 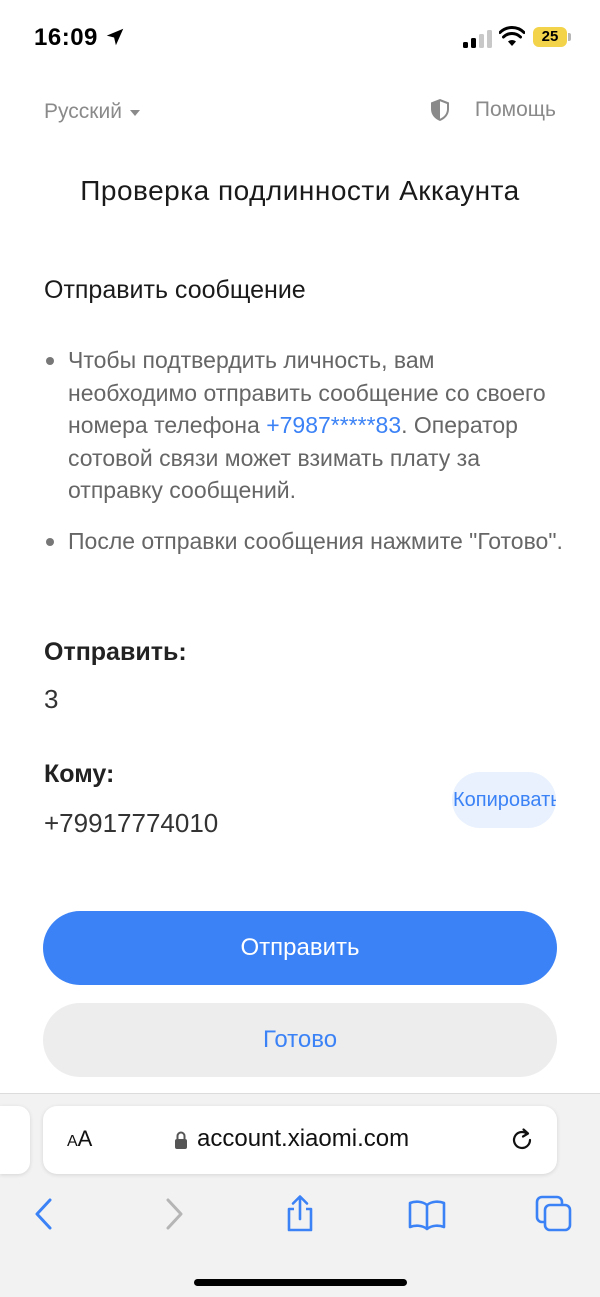 What do you see at coordinates (131, 823) in the screenshot?
I see `recipient-number: +79917774010` at bounding box center [131, 823].